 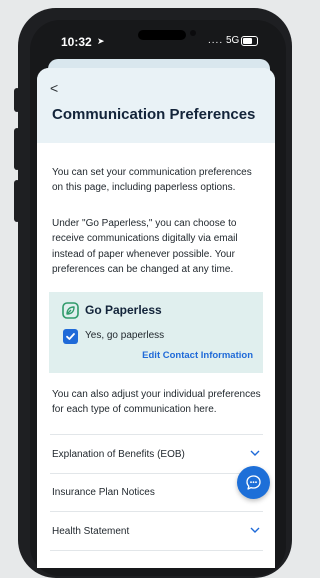 What do you see at coordinates (91, 531) in the screenshot?
I see `preference-row-label: Health Statement` at bounding box center [91, 531].